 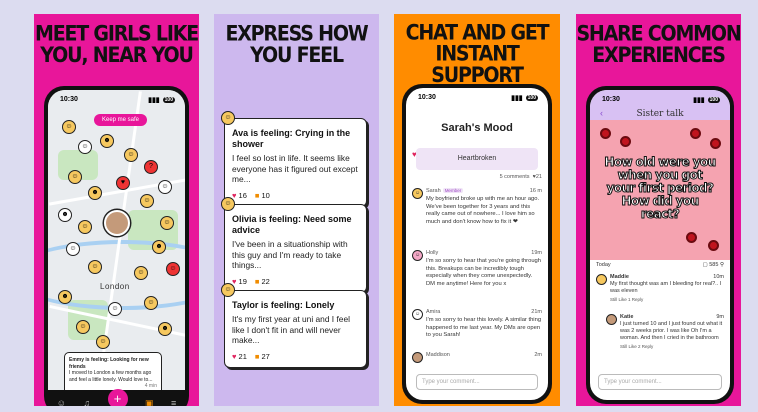 What do you see at coordinates (718, 277) in the screenshot?
I see `reply-time: 10m` at bounding box center [718, 277].